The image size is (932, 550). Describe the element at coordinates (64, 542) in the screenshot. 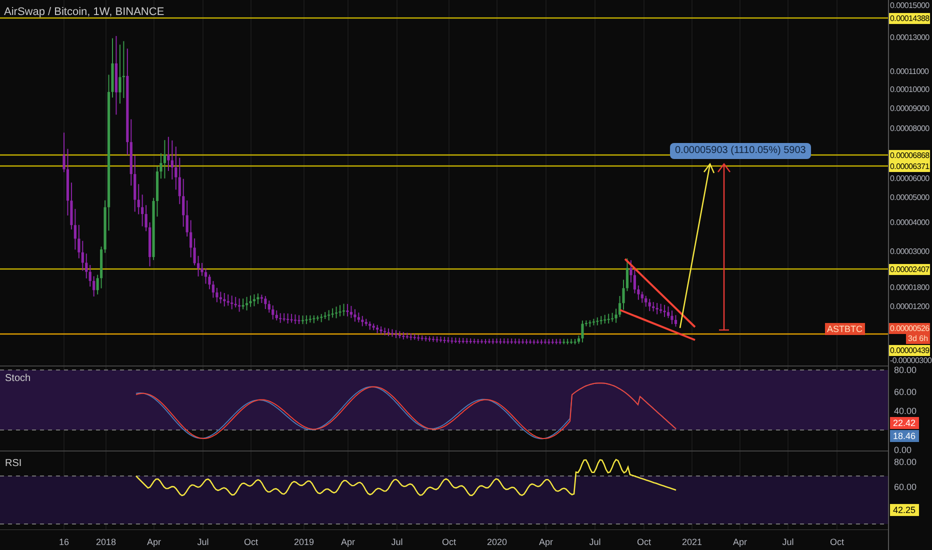

I see `time-axis-label: 16` at that location.